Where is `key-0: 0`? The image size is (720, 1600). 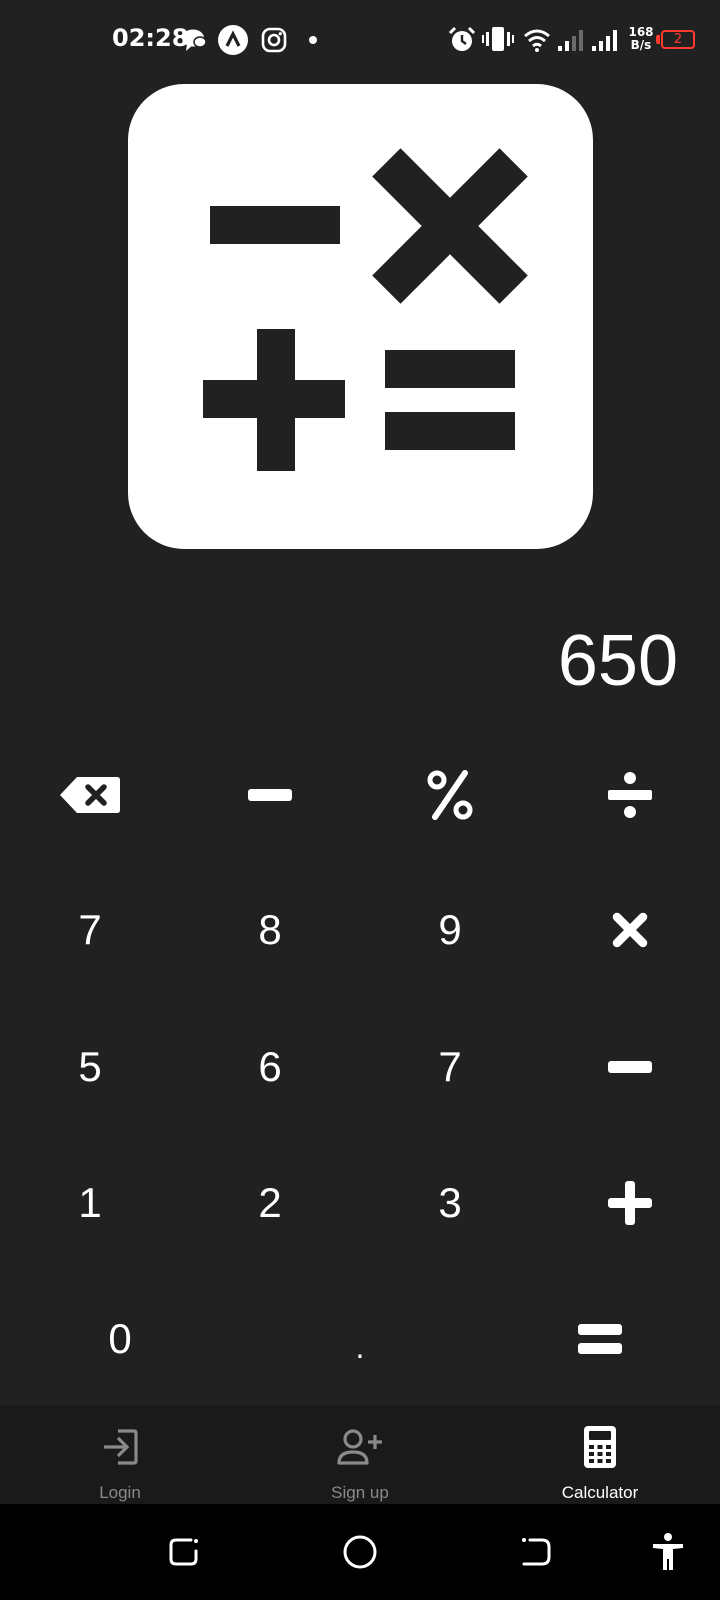
key-0: 0 is located at coordinates (120, 1339).